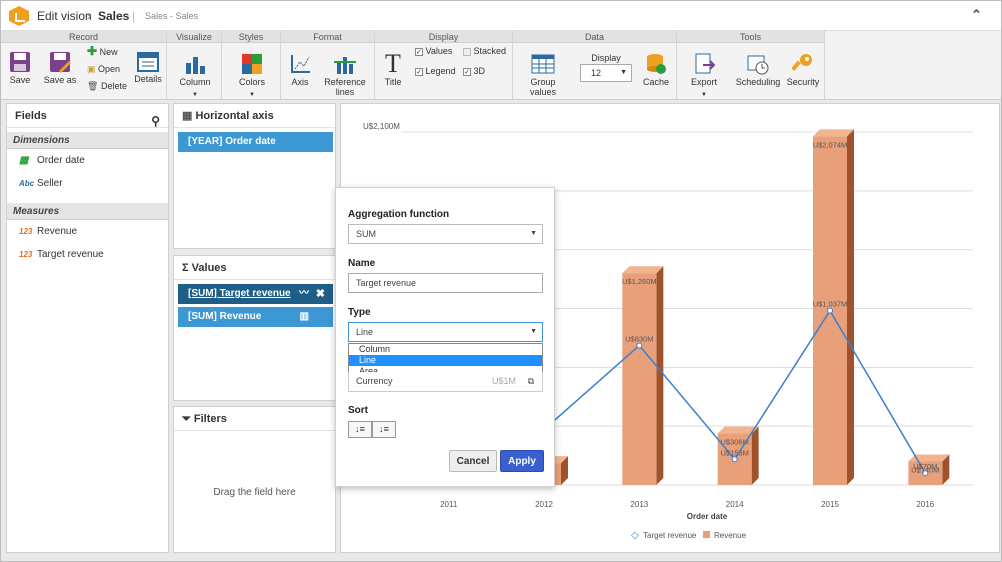 The height and width of the screenshot is (562, 1002). What do you see at coordinates (252, 64) in the screenshot?
I see `palette-icon` at bounding box center [252, 64].